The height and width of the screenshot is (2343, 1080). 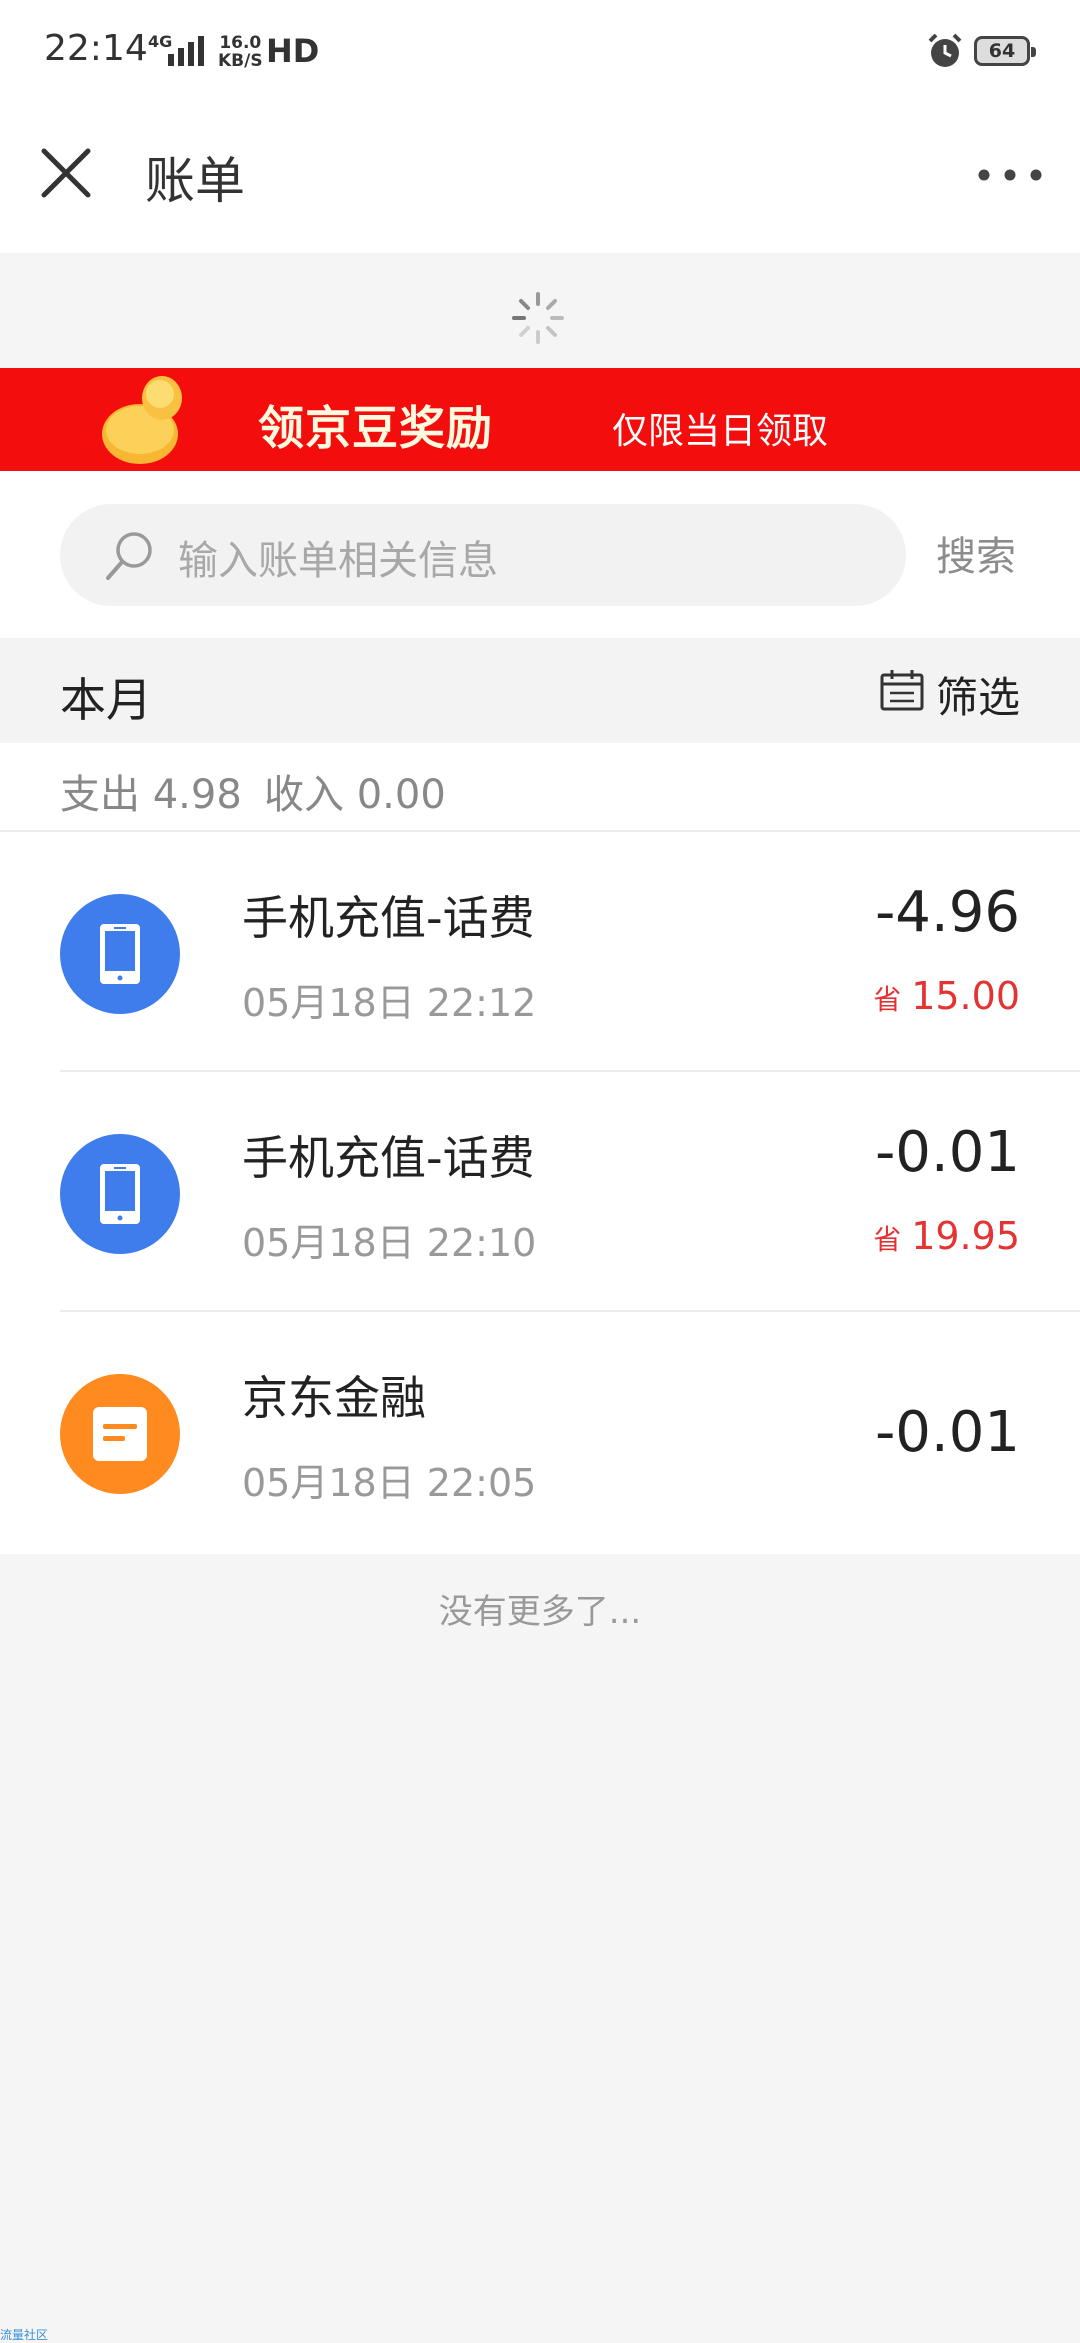 What do you see at coordinates (334, 1398) in the screenshot?
I see `transaction-title: 京东金融` at bounding box center [334, 1398].